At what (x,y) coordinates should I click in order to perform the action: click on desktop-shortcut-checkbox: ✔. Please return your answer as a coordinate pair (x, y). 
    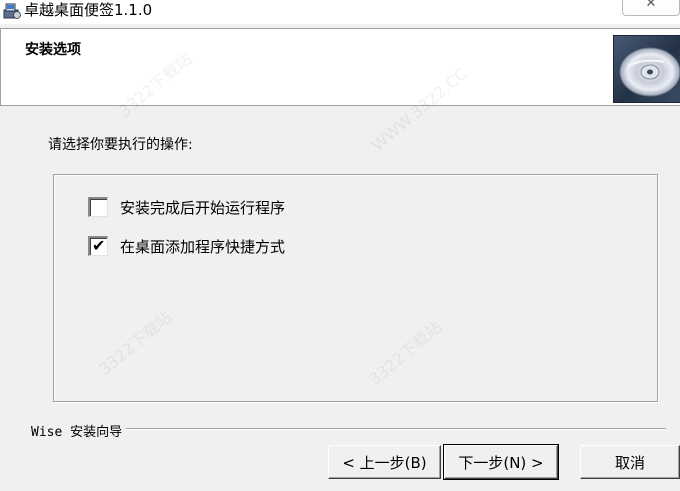
    Looking at the image, I should click on (98, 246).